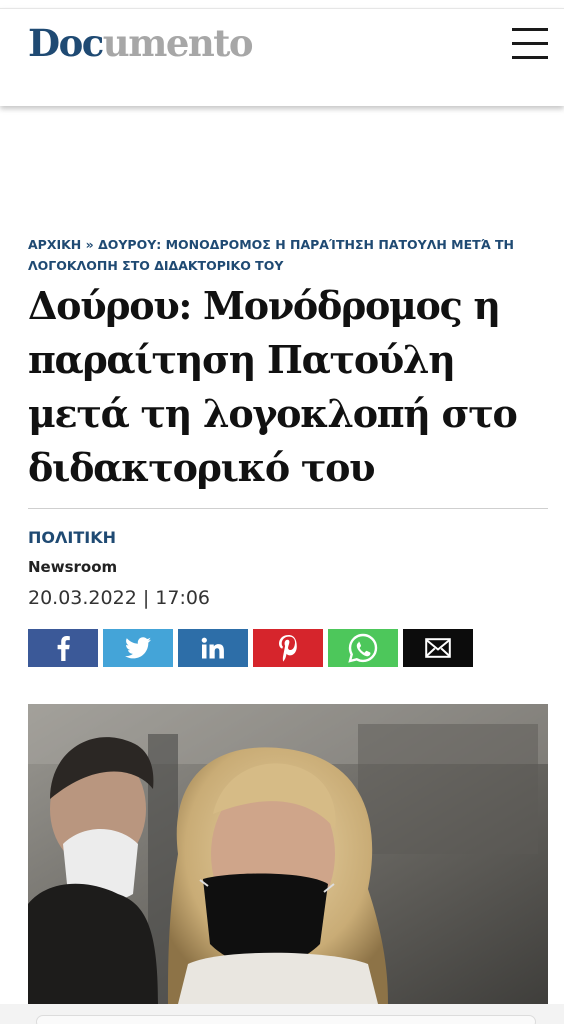 The image size is (564, 1024). Describe the element at coordinates (286, 1019) in the screenshot. I see `browser-address-bar` at that location.